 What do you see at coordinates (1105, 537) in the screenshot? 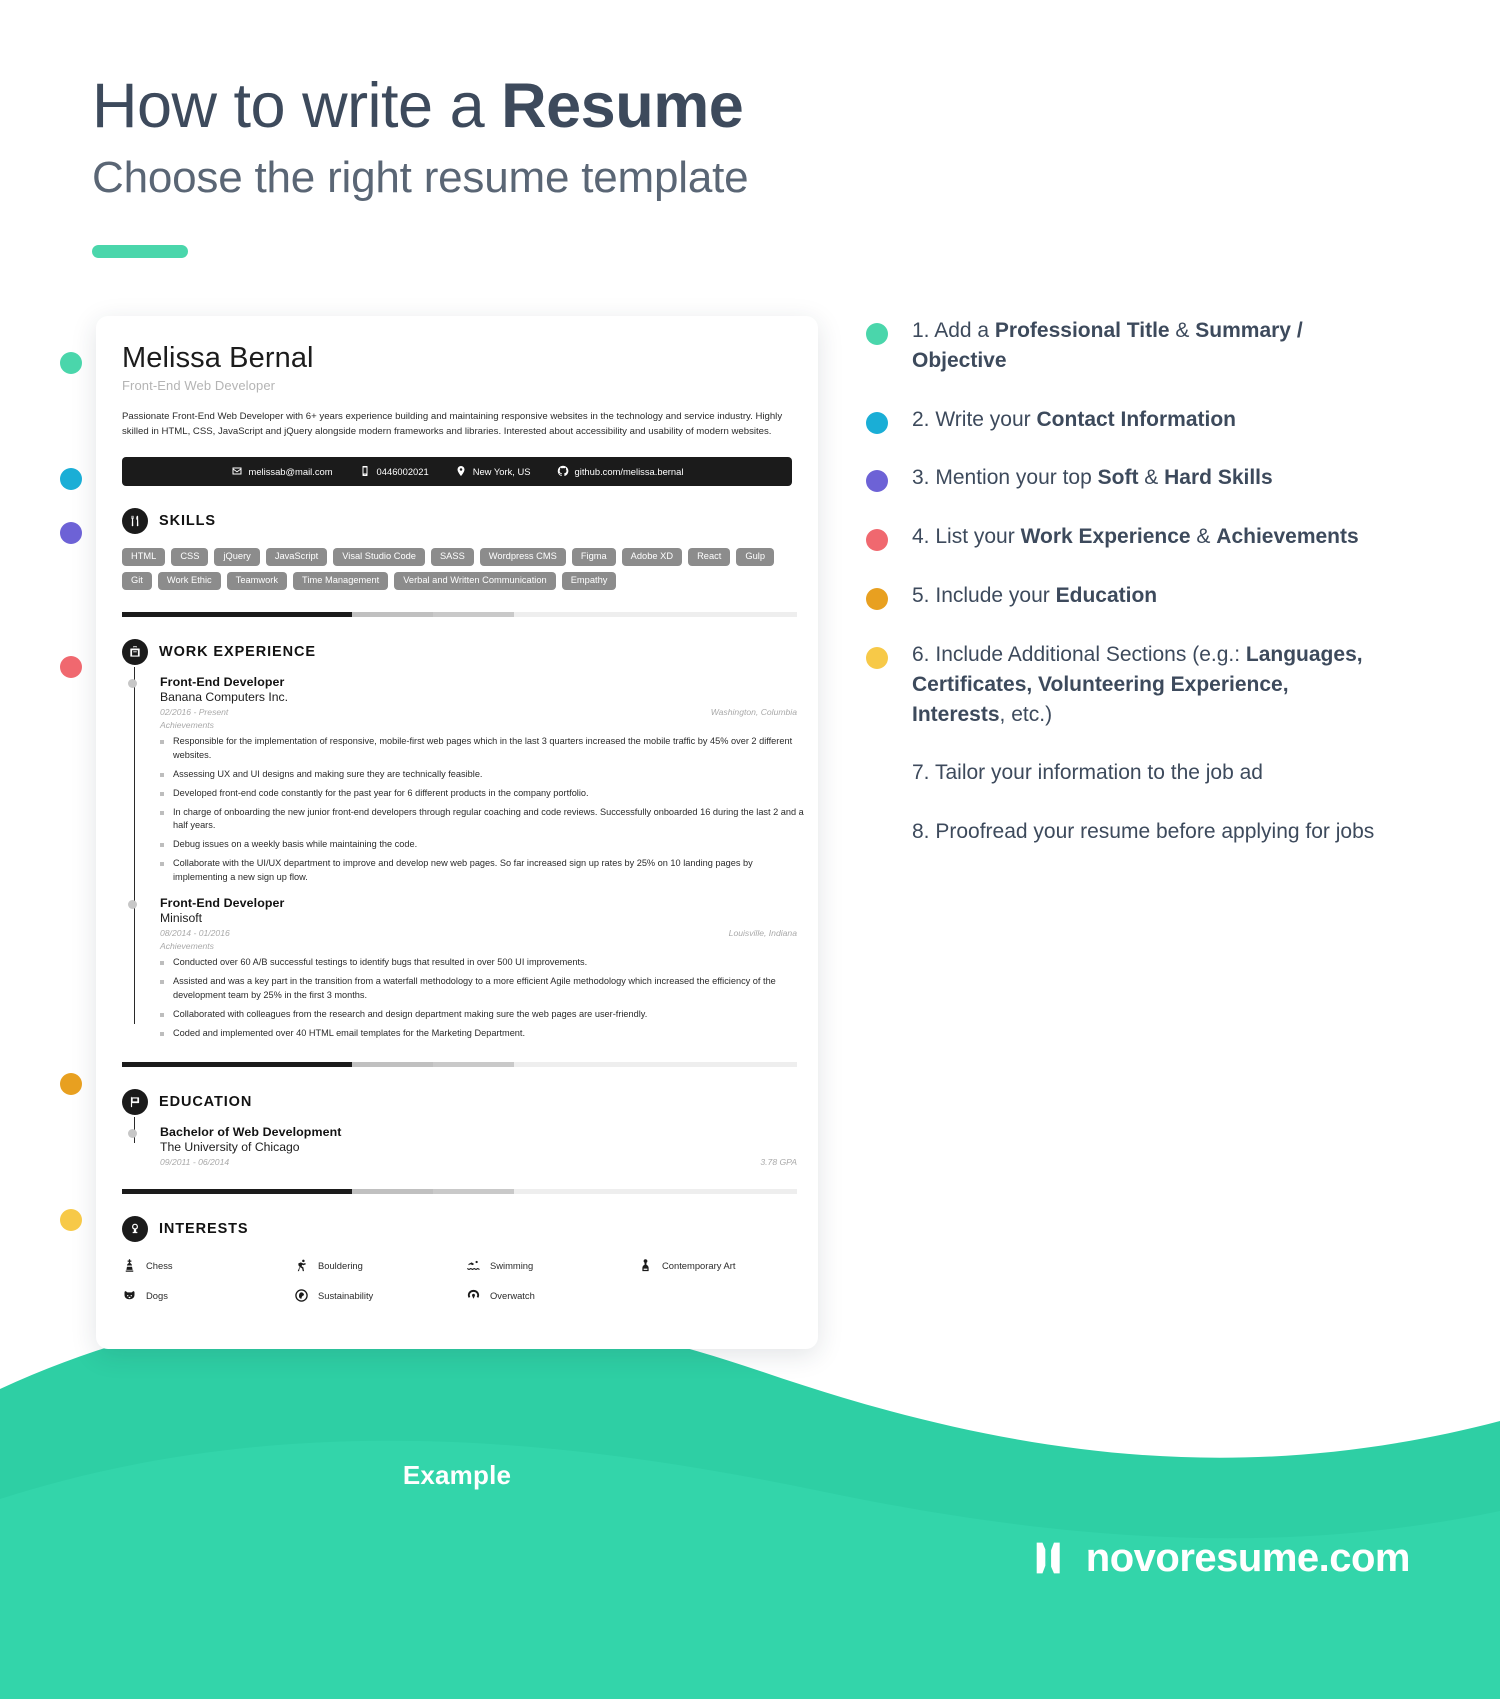
I see `step-text-bold: Work Experience` at bounding box center [1105, 537].